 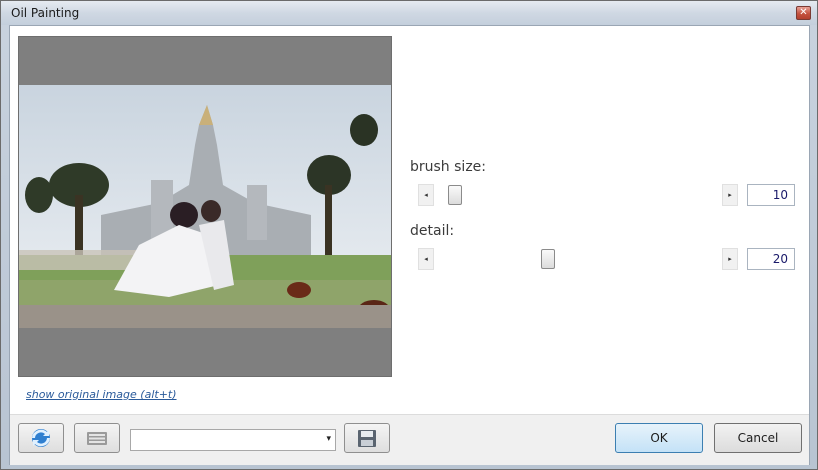 I want to click on refresh-button, so click(x=41, y=438).